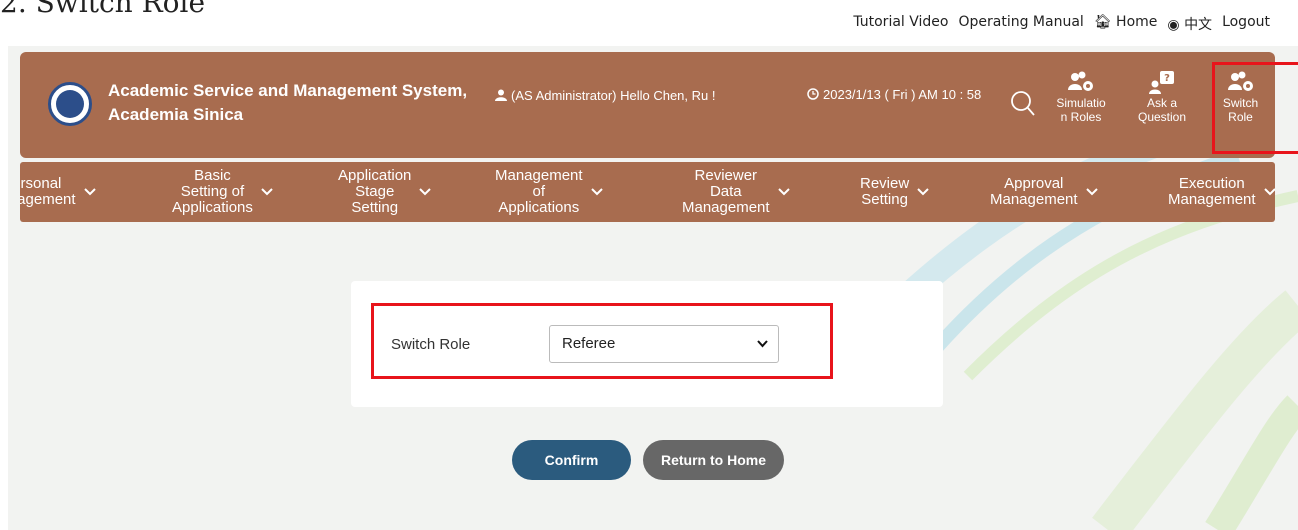 Image resolution: width=1298 pixels, height=530 pixels. What do you see at coordinates (1162, 97) in the screenshot?
I see `ask-question-button: ? Ask a Question` at bounding box center [1162, 97].